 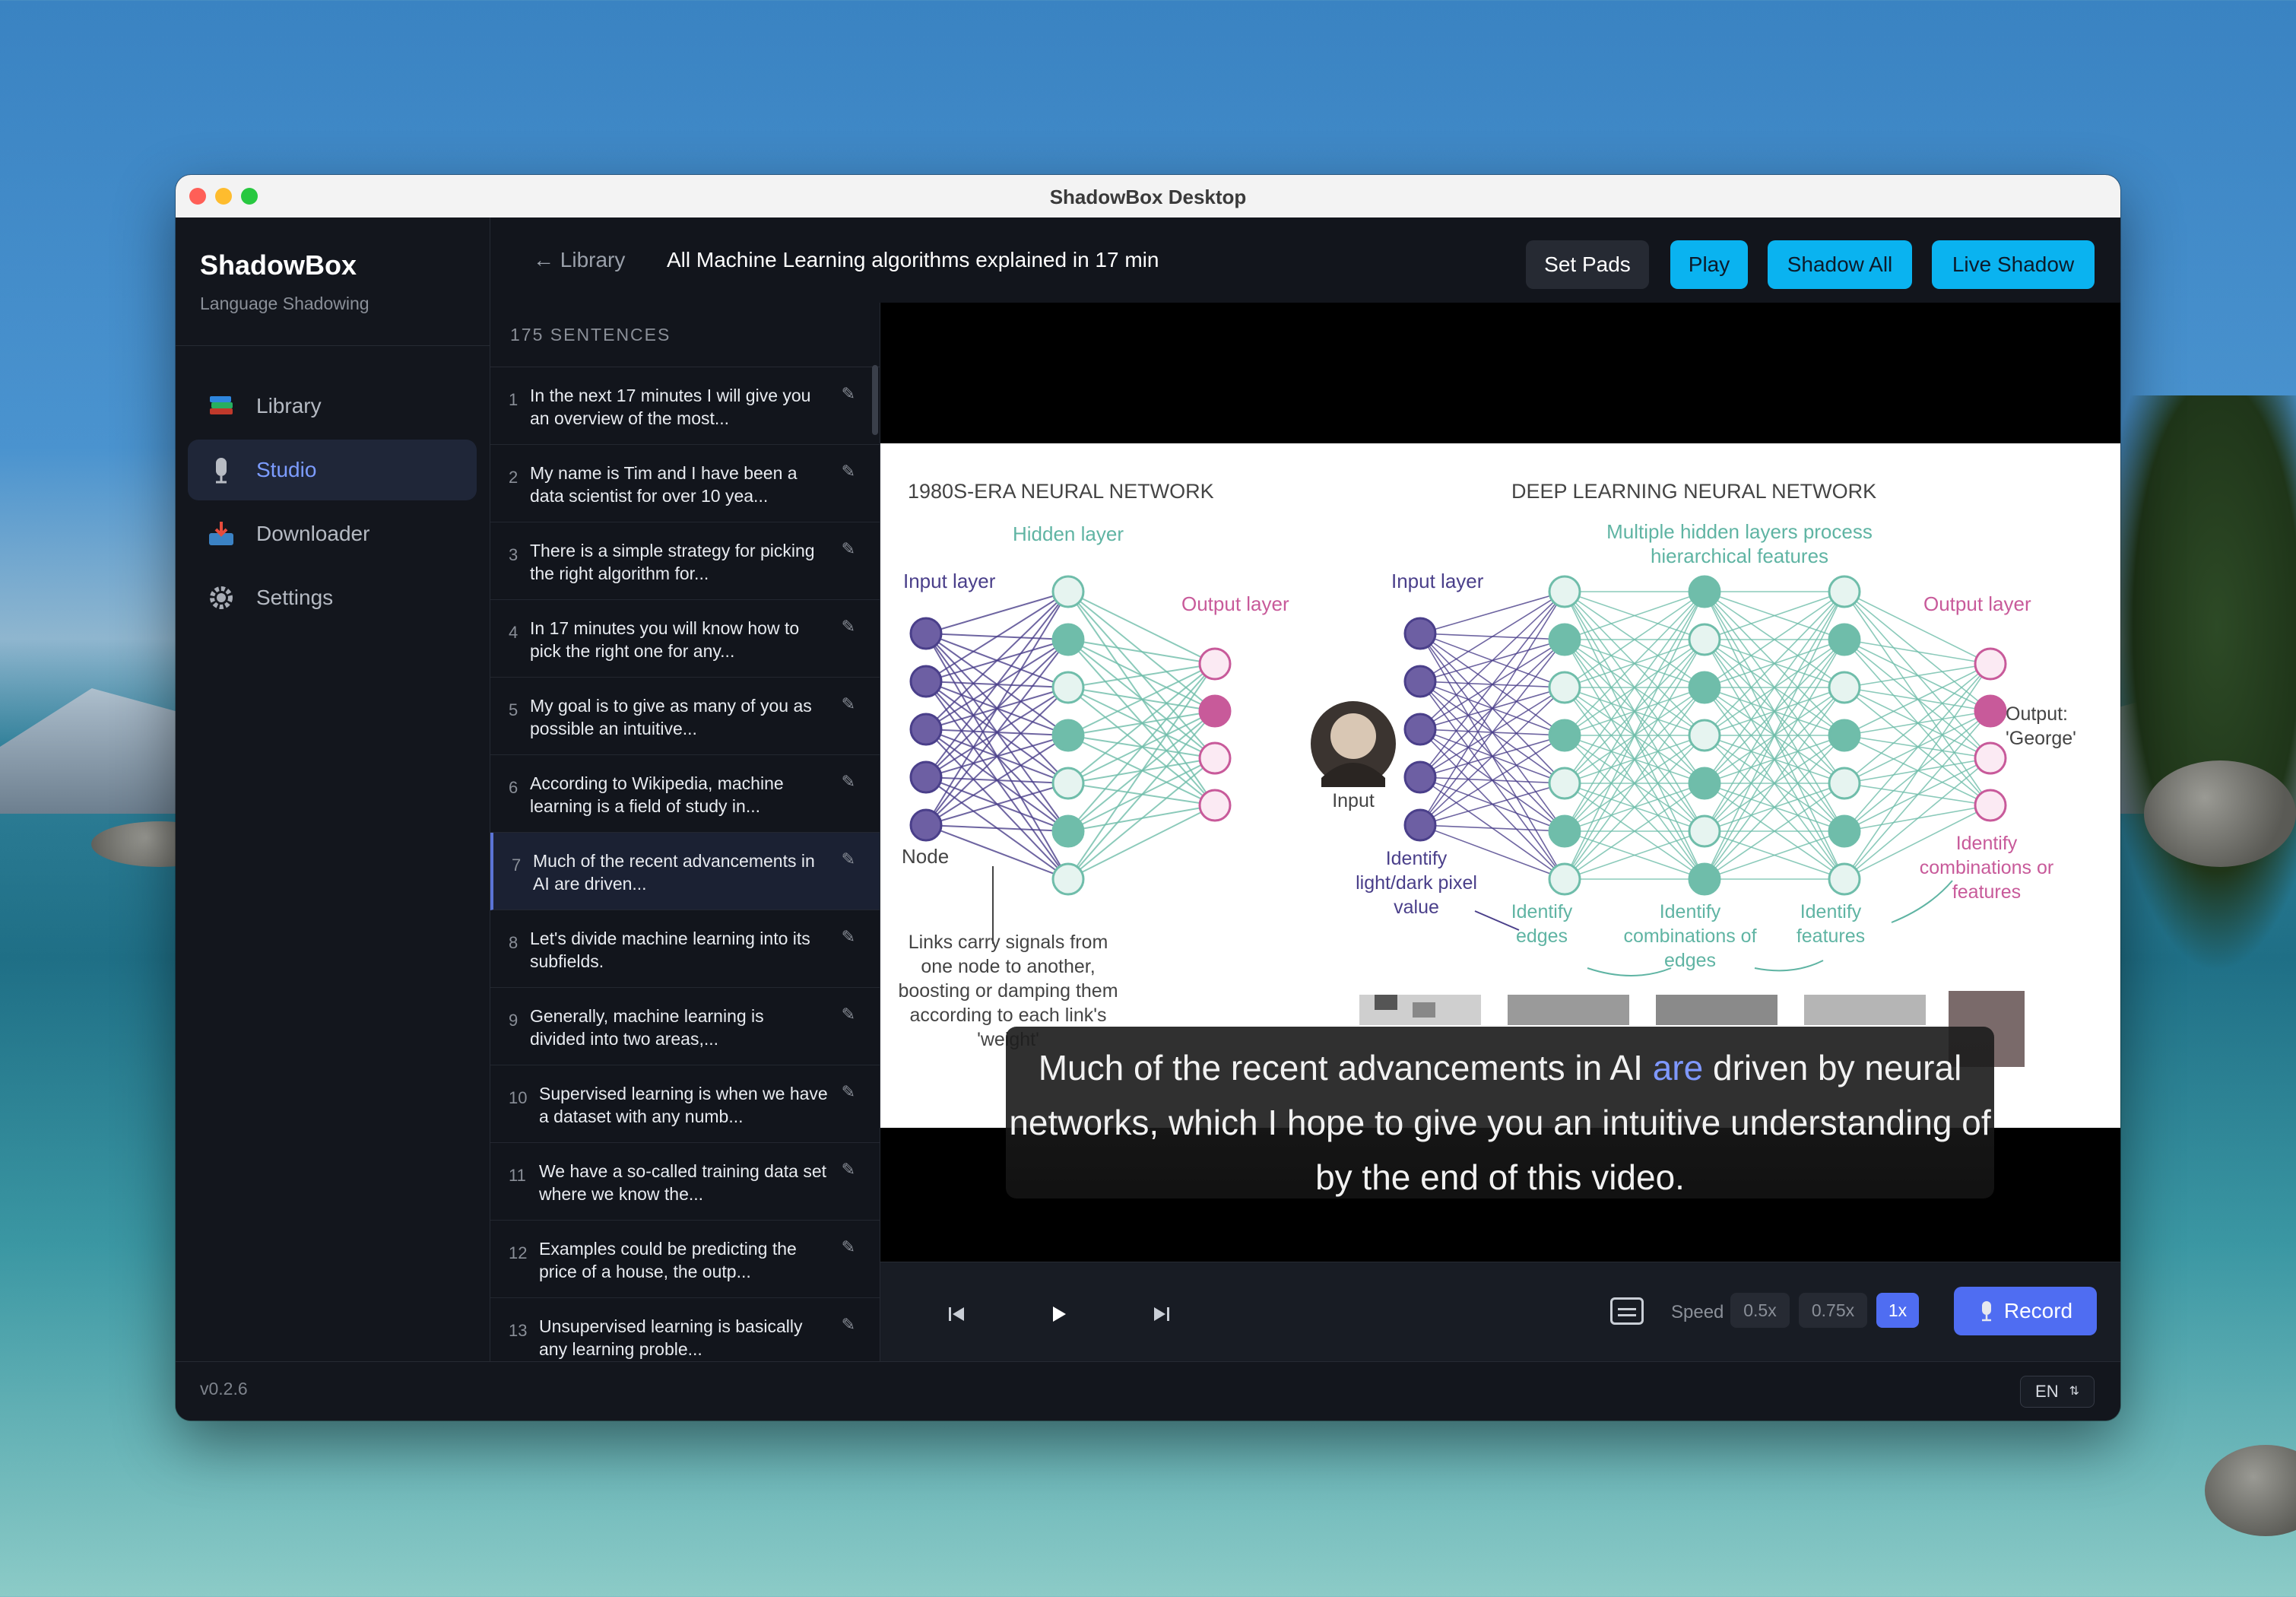 What do you see at coordinates (1416, 883) in the screenshot?
I see `identify-pixel-caption: Identify light/dark pixel value` at bounding box center [1416, 883].